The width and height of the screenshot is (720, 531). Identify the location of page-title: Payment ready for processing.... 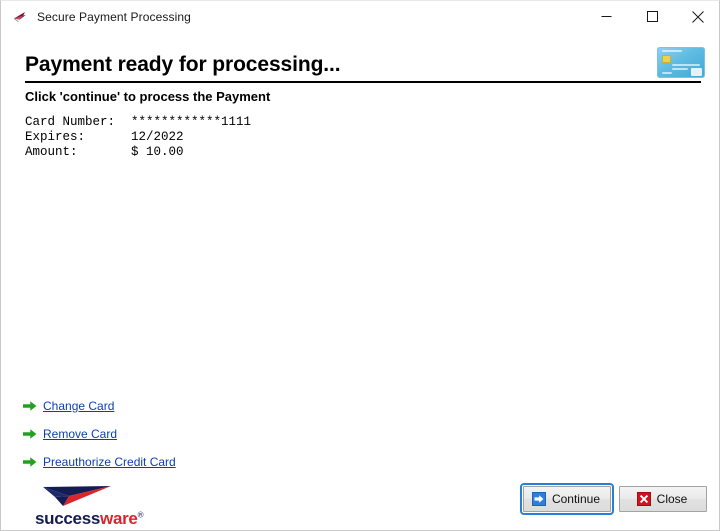
(183, 64).